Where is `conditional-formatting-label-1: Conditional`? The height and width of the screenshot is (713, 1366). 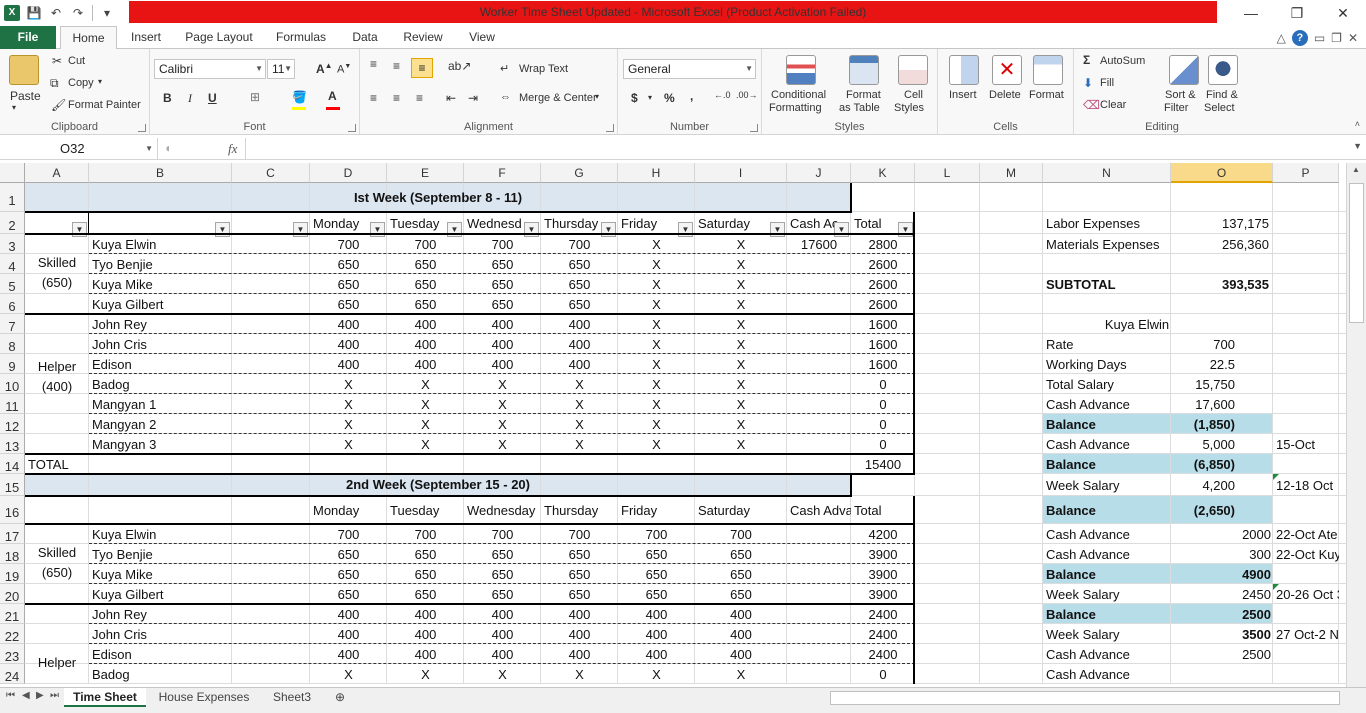
conditional-formatting-label-1: Conditional is located at coordinates (798, 95).